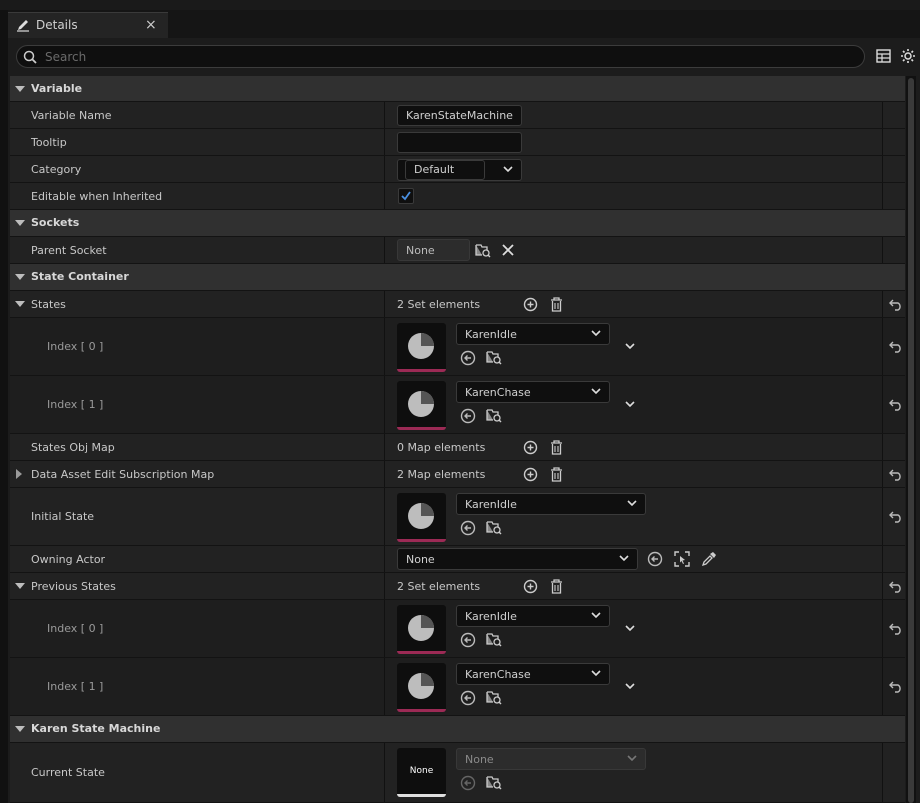  What do you see at coordinates (421, 772) in the screenshot?
I see `asset-thumbnail: None` at bounding box center [421, 772].